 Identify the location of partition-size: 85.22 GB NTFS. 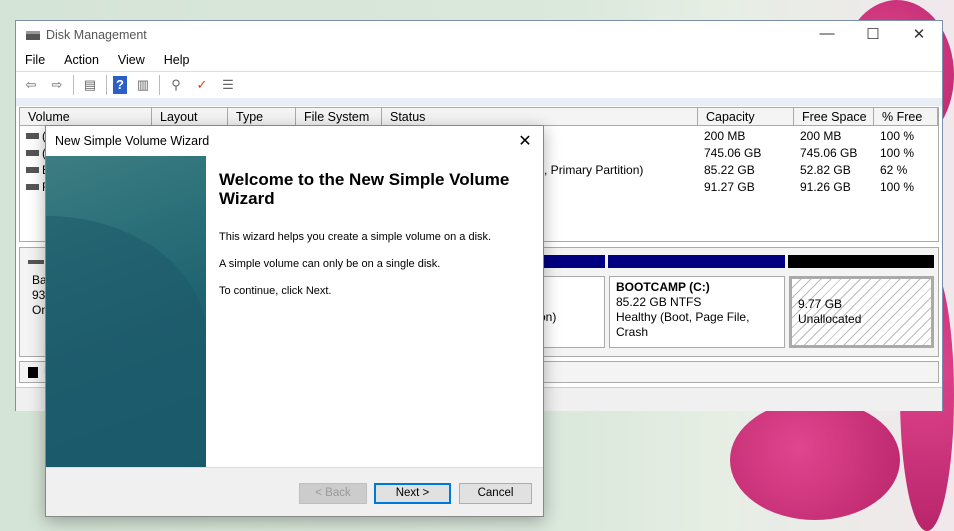
(659, 302).